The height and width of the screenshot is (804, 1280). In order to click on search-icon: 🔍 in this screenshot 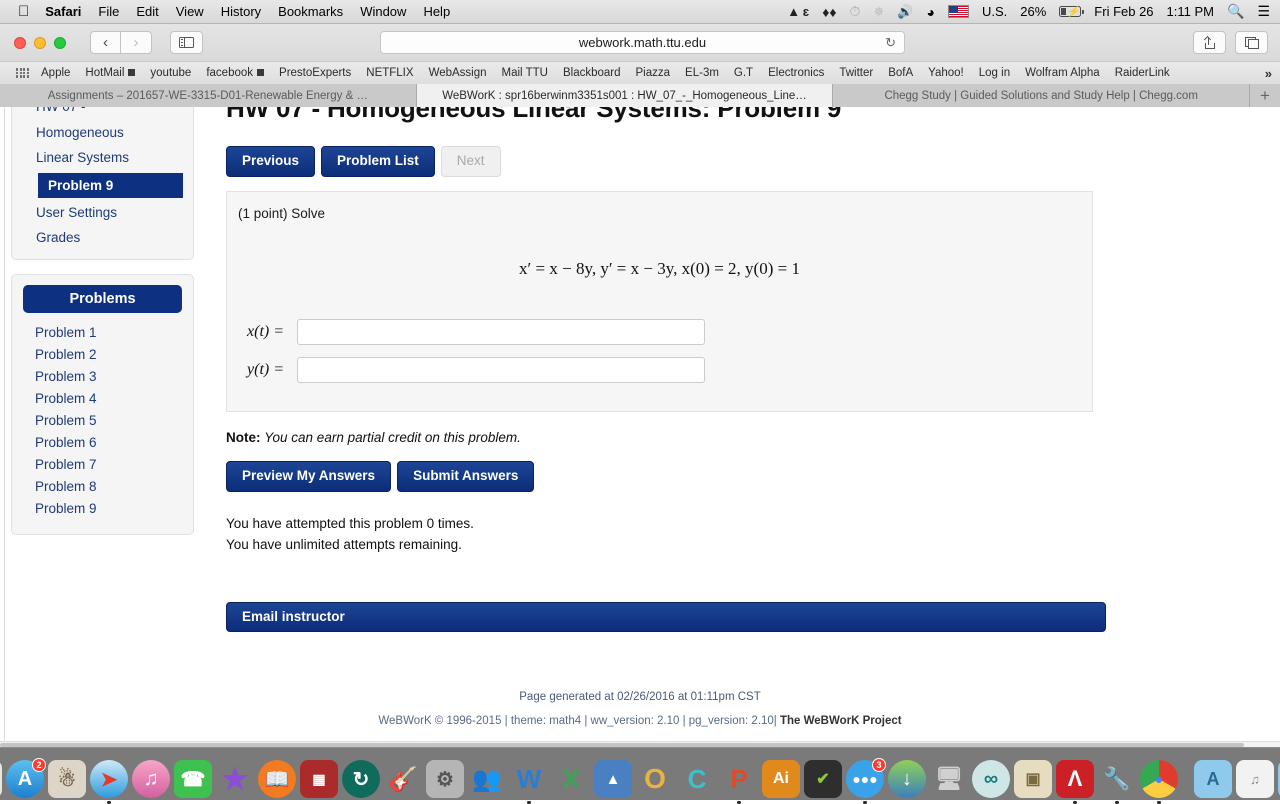, I will do `click(1235, 11)`.